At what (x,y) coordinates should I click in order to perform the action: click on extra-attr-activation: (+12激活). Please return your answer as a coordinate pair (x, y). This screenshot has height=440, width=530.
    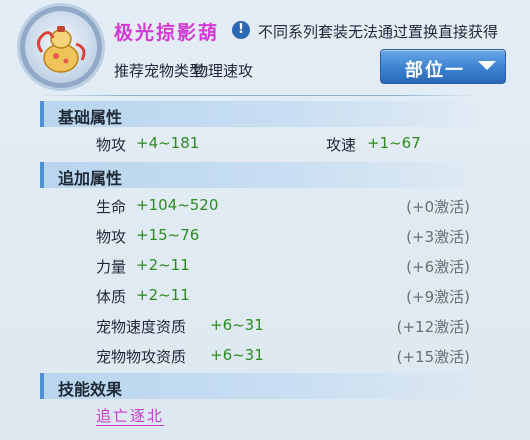
    Looking at the image, I should click on (433, 327).